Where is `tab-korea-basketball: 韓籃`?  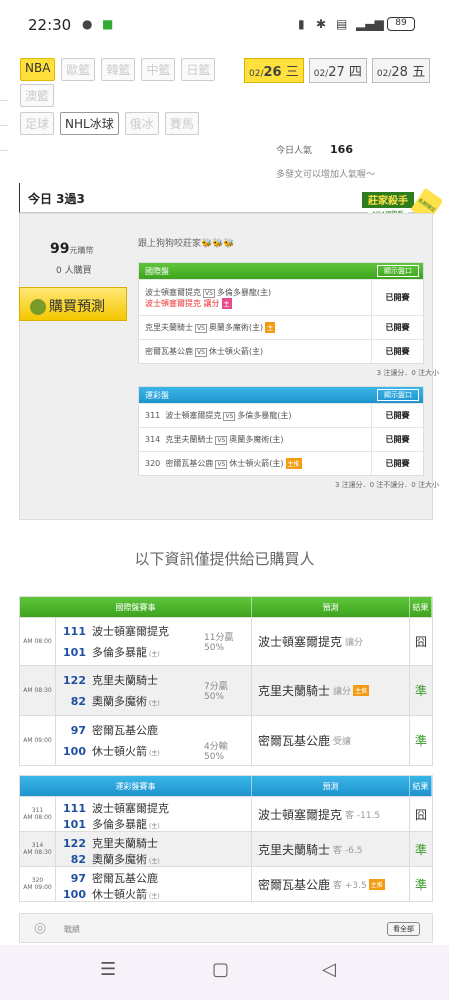
tab-korea-basketball: 韓籃 is located at coordinates (118, 69).